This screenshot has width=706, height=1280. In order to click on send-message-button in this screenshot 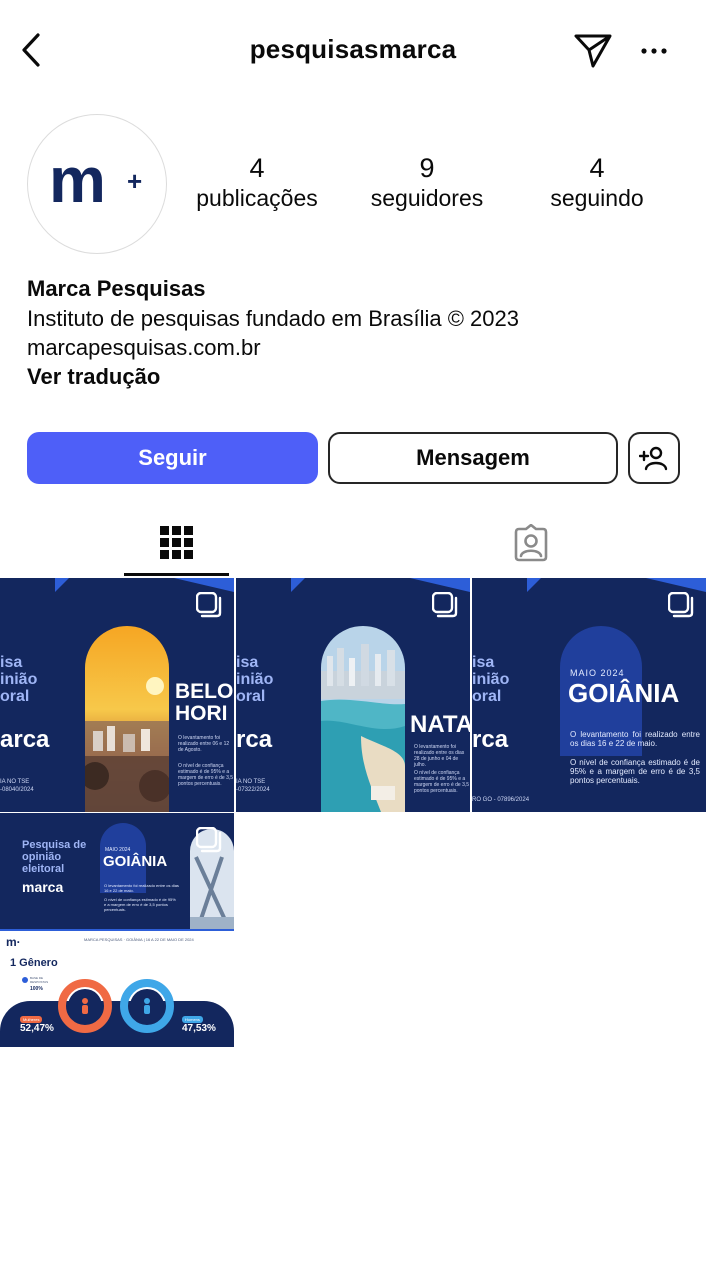, I will do `click(593, 50)`.